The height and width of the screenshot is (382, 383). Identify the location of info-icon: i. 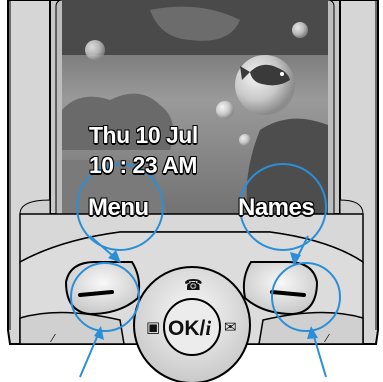
(208, 328).